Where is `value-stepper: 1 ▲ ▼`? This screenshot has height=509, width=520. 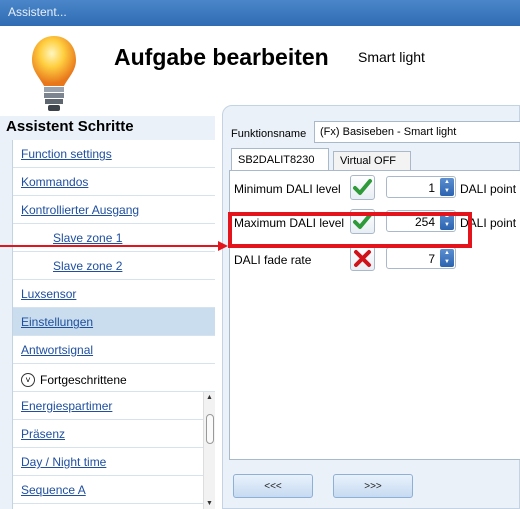 value-stepper: 1 ▲ ▼ is located at coordinates (421, 187).